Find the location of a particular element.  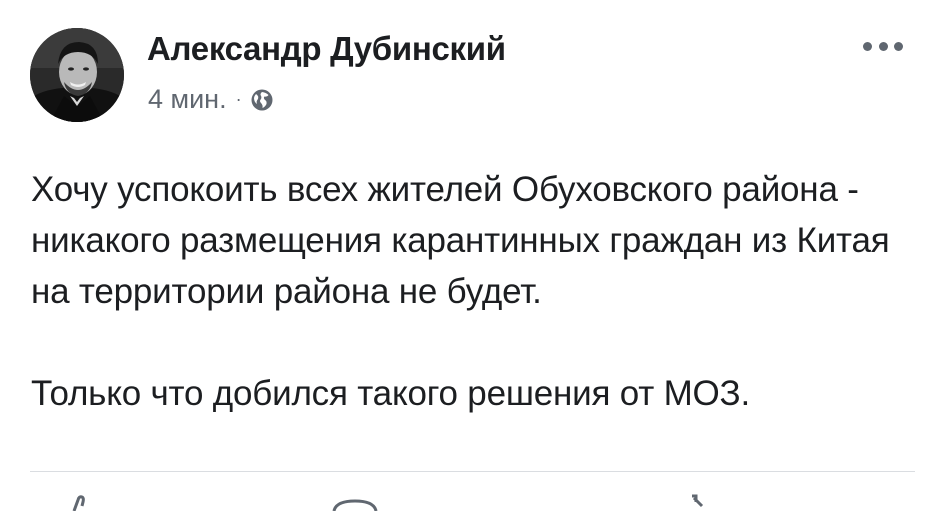

post-actions is located at coordinates (472, 502).